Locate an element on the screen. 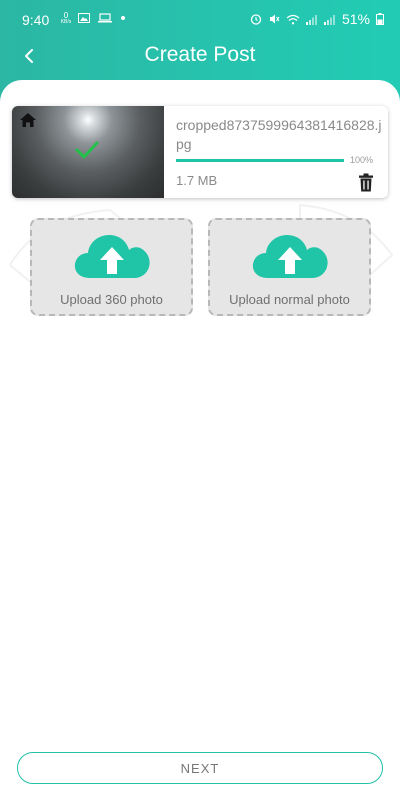  upload-normal-label: Upload normal photo is located at coordinates (289, 299).